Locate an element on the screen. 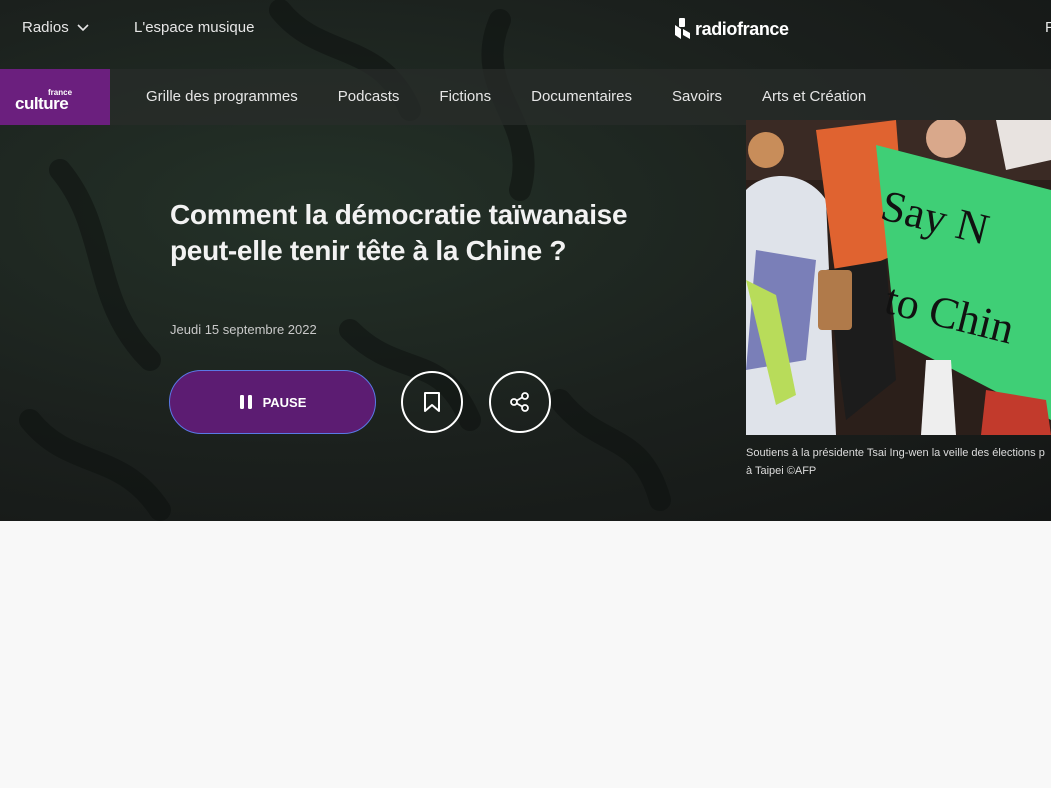 The image size is (1051, 788). top-navigation-bar: Radios L'espace musique radiofrance F is located at coordinates (525, 28).